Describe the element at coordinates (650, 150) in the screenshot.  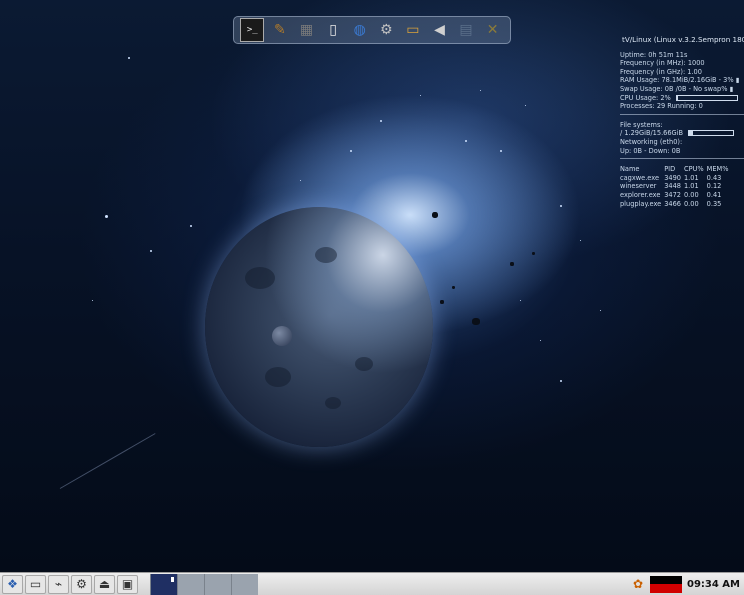
I see `network-updown: Up: 0B - Down: 0B` at that location.